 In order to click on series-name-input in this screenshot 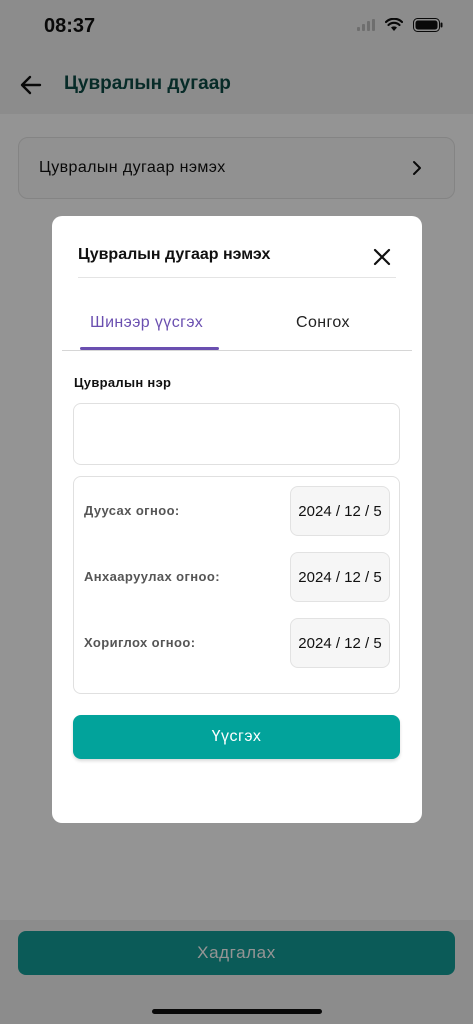, I will do `click(236, 434)`.